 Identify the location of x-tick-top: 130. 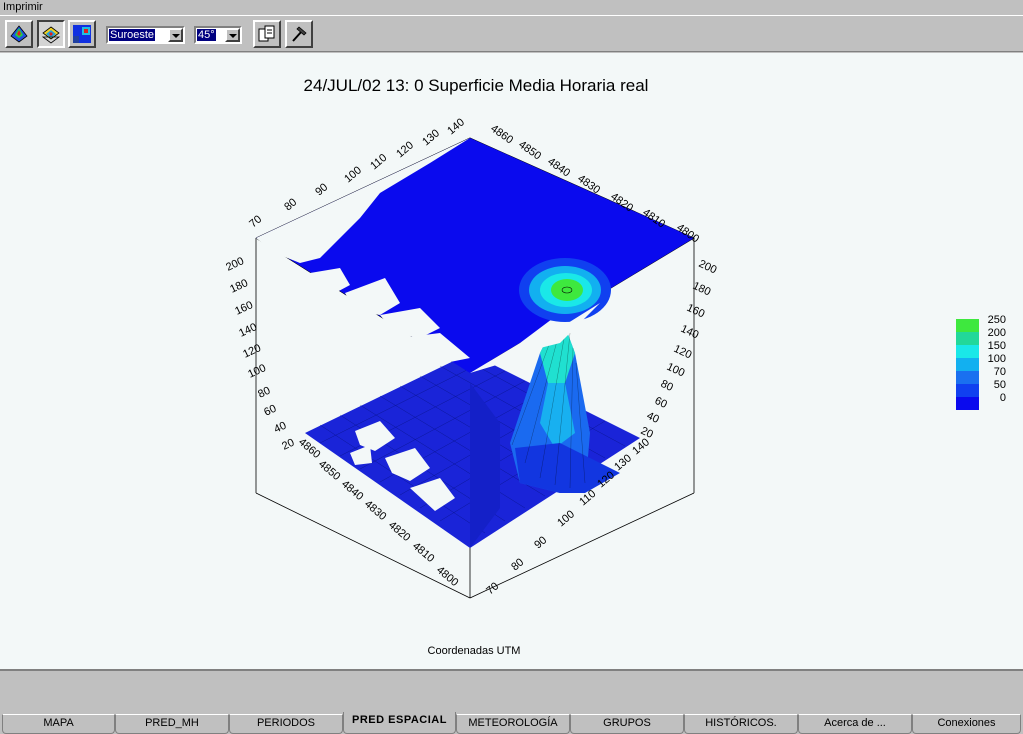
(431, 137).